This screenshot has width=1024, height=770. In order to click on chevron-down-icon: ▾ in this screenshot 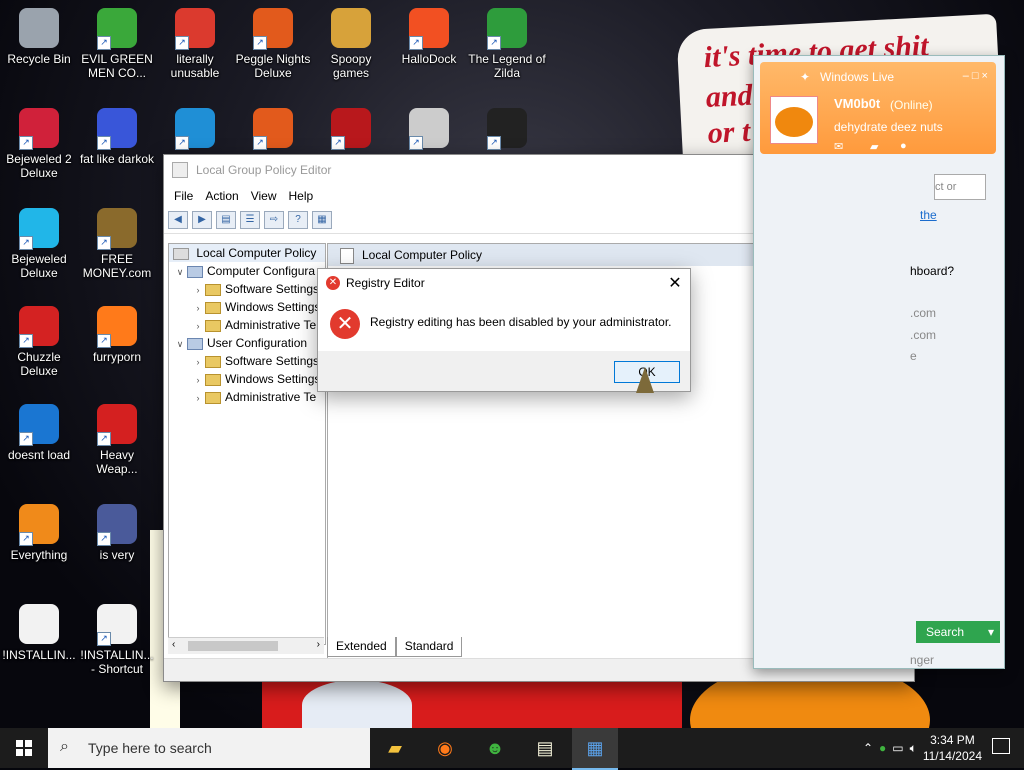, I will do `click(991, 632)`.